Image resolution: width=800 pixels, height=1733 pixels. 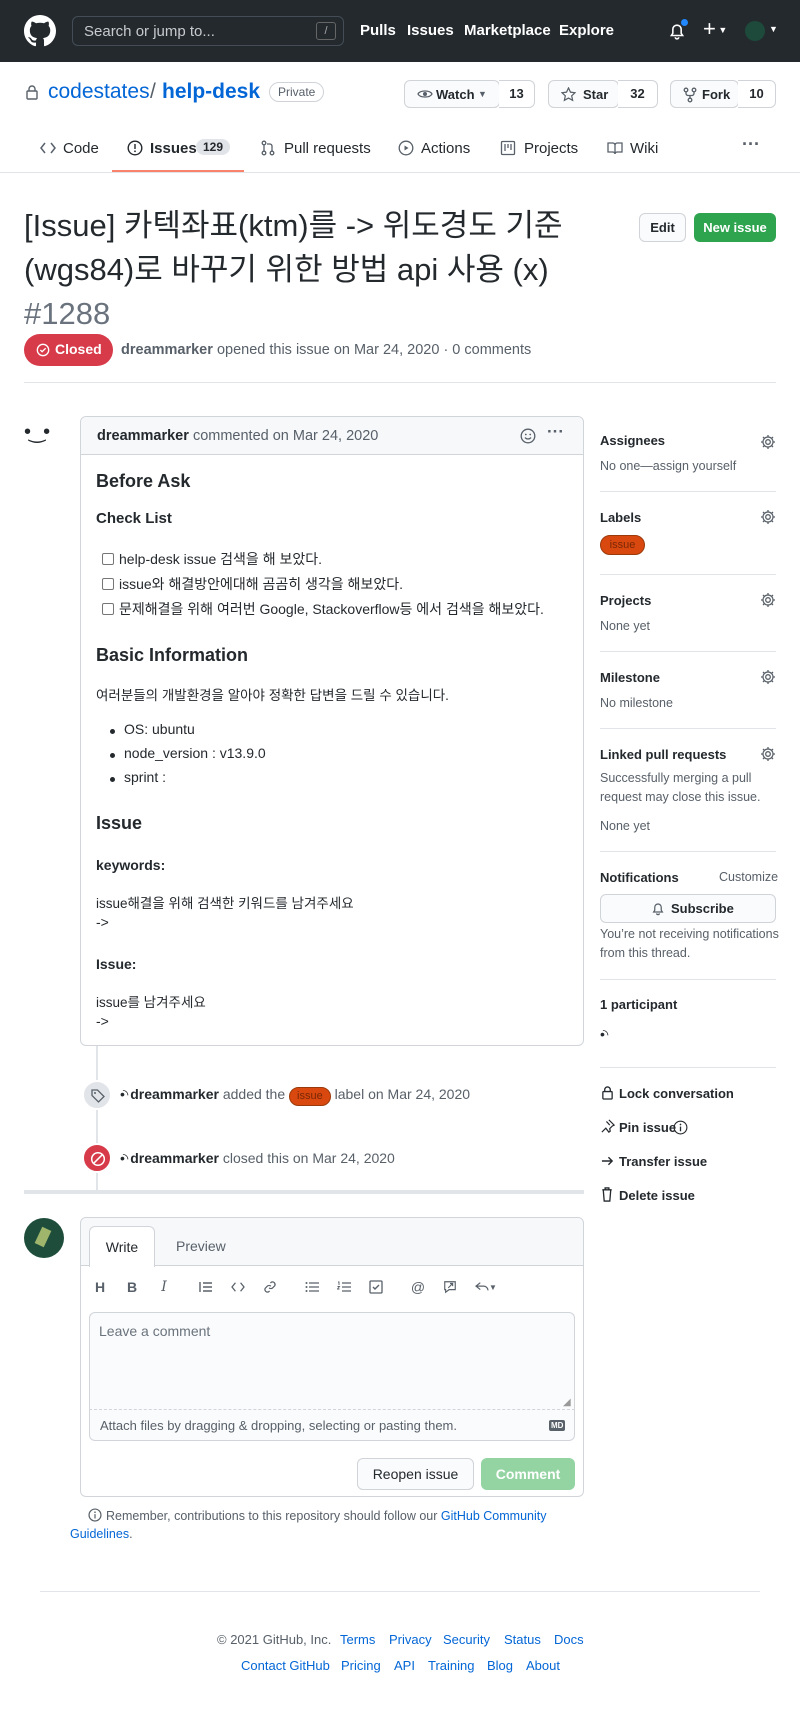 I want to click on issue-title-line2: (wgs84)로 바꾸기 위한 방법 api 사용 (x), so click(x=286, y=269).